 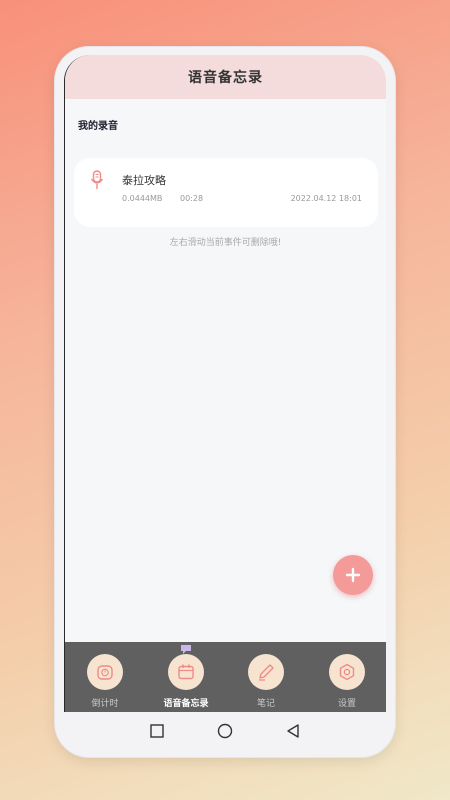 What do you see at coordinates (326, 198) in the screenshot?
I see `recording-date: 2022.04.12 18:01` at bounding box center [326, 198].